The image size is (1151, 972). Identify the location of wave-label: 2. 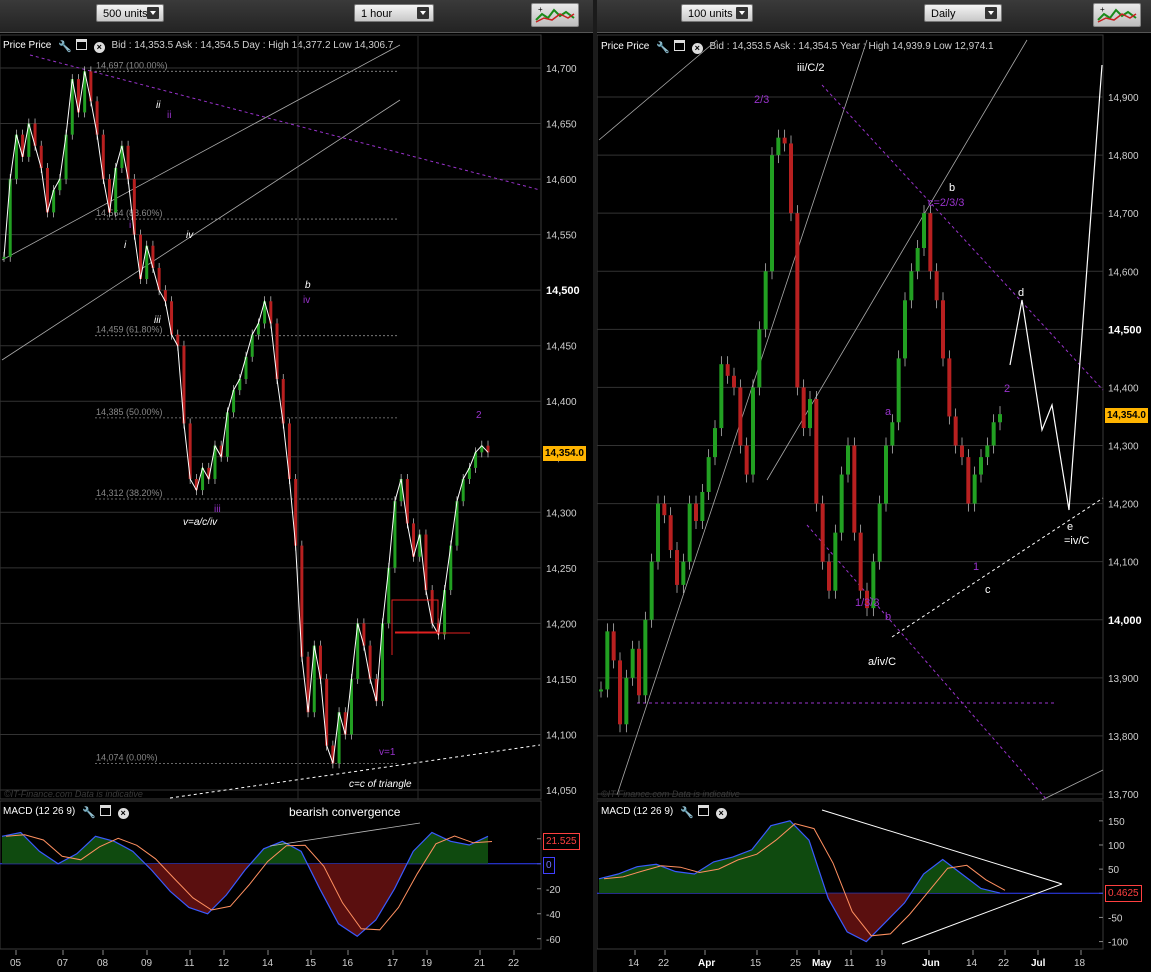
(479, 415).